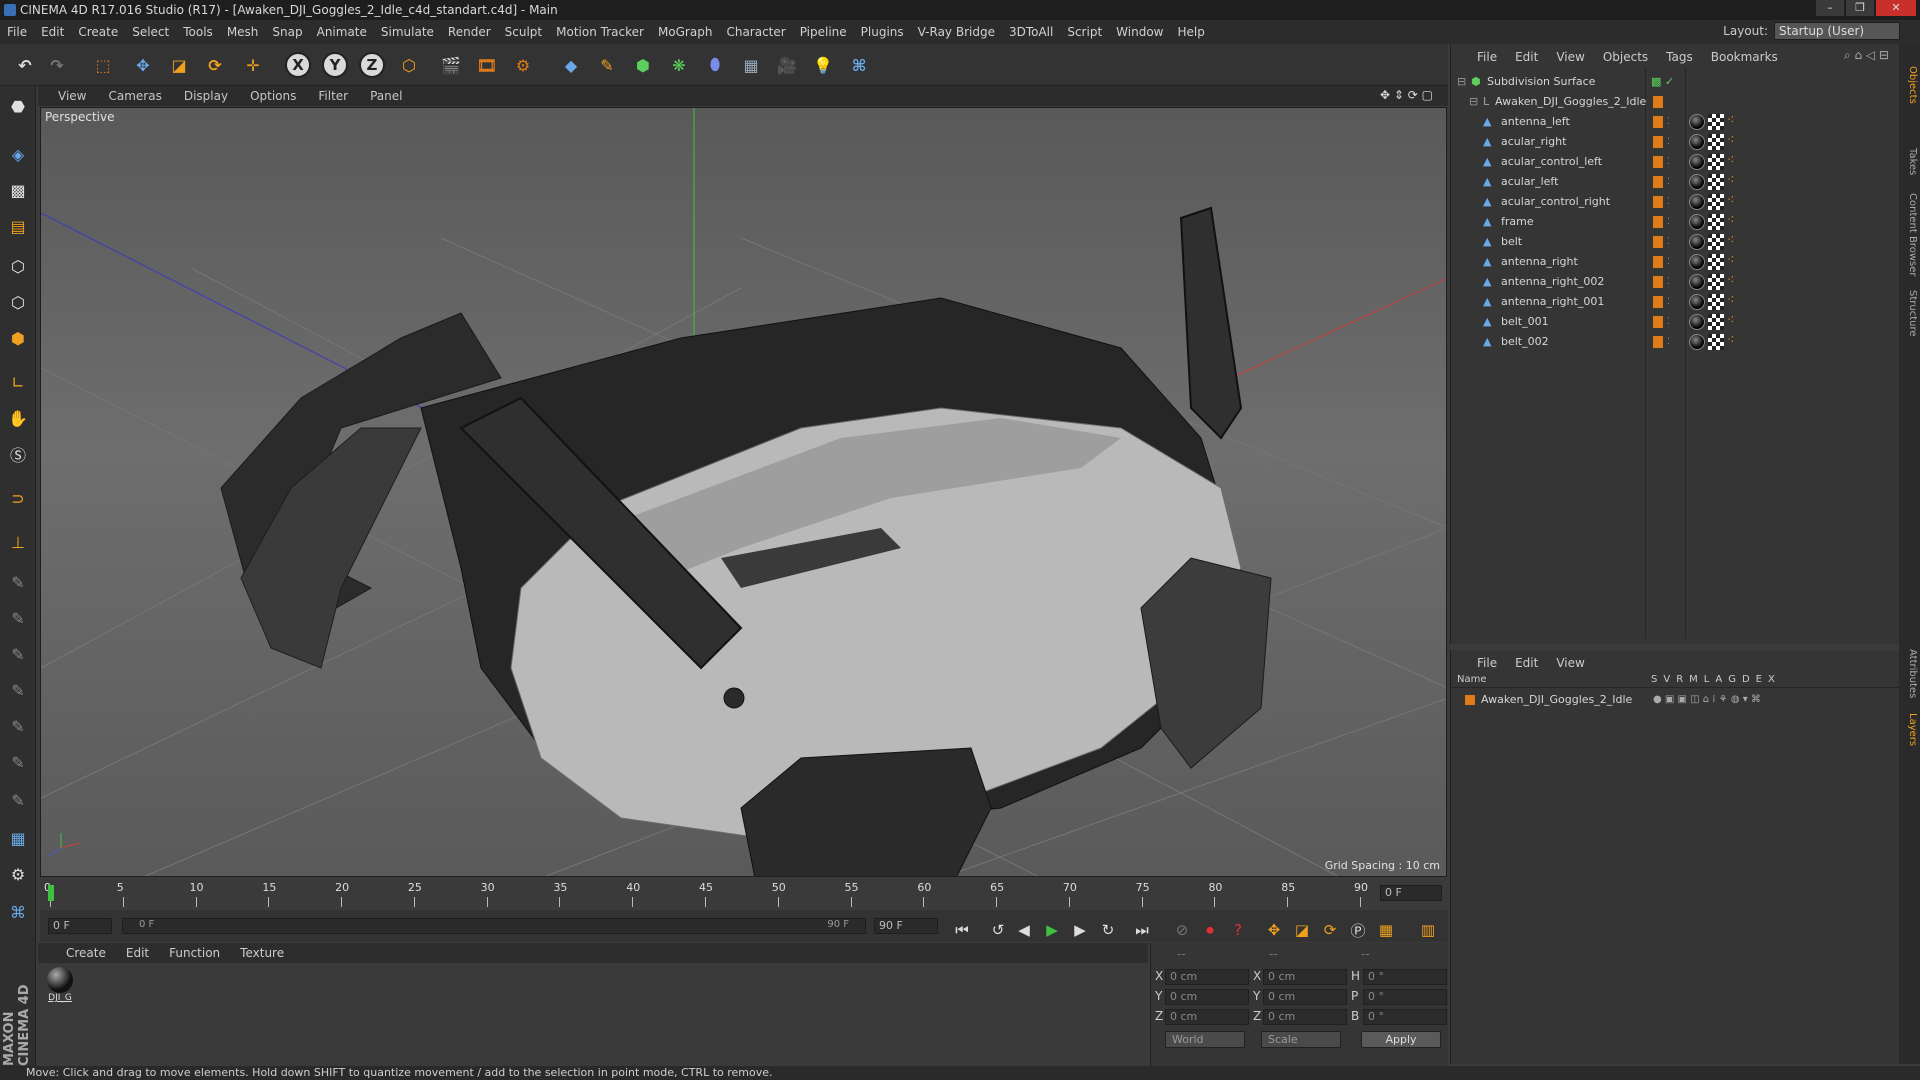  Describe the element at coordinates (1654, 679) in the screenshot. I see `layer-column-s: S` at that location.